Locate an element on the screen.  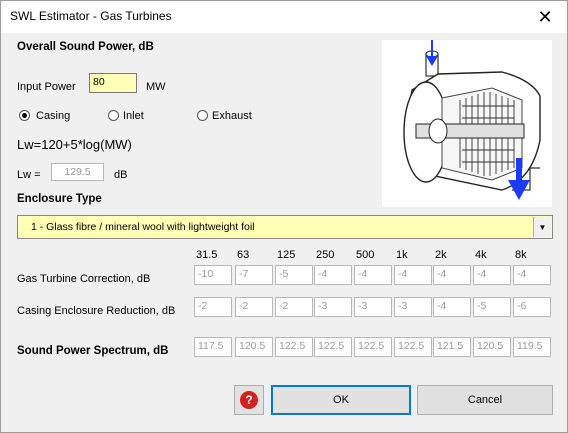
sound-power-spectrum-cell: 117.5 is located at coordinates (213, 347).